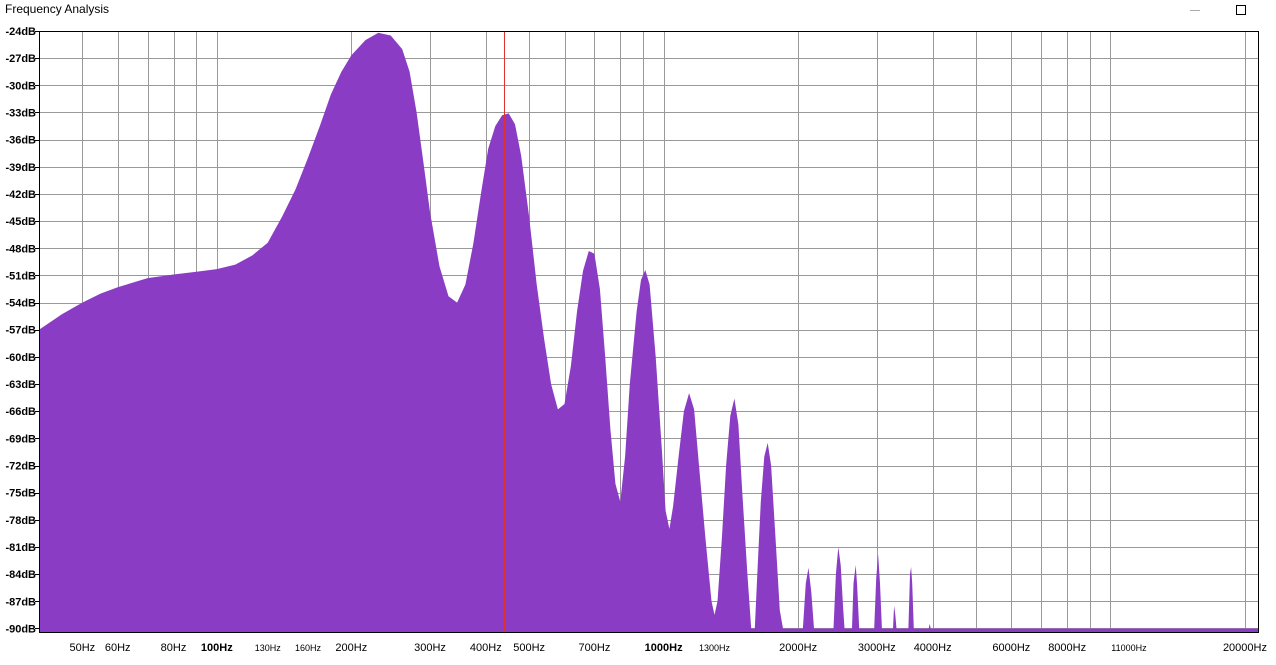 Image resolution: width=1276 pixels, height=665 pixels. What do you see at coordinates (877, 648) in the screenshot?
I see `x-tick-label: 3000Hz` at bounding box center [877, 648].